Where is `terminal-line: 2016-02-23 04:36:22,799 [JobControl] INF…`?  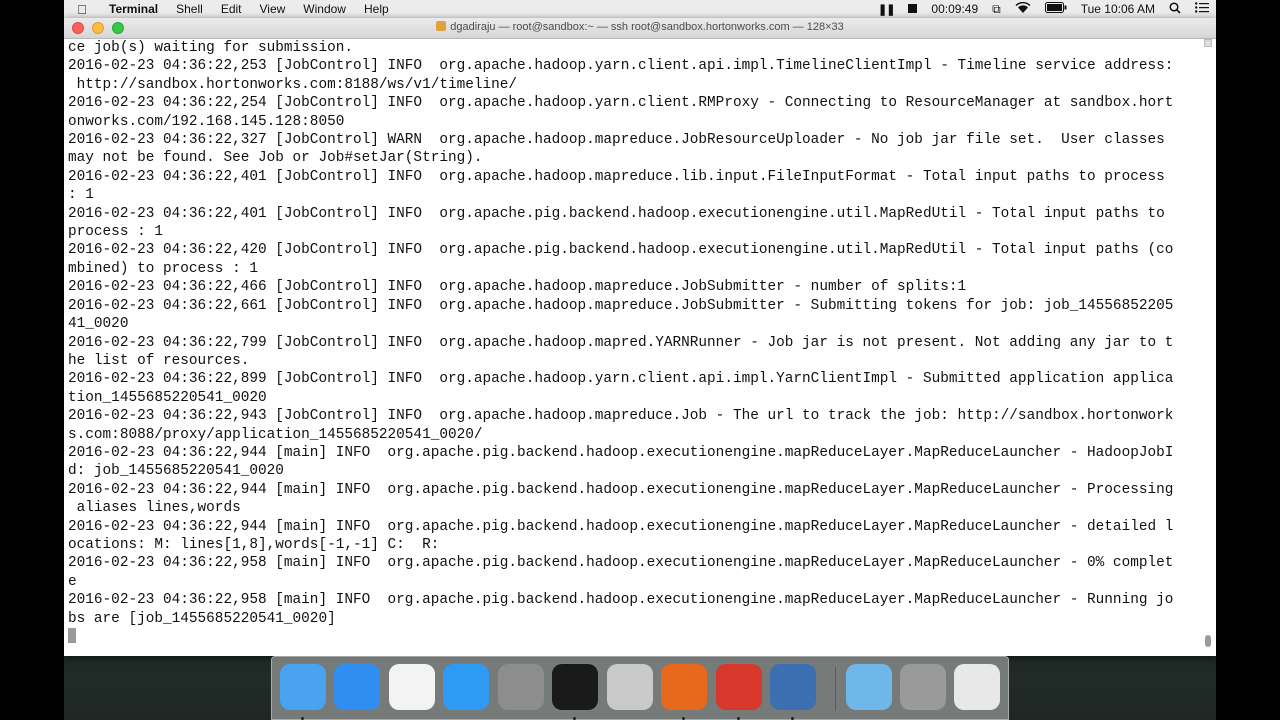
terminal-line: 2016-02-23 04:36:22,799 [JobControl] INF… is located at coordinates (621, 342).